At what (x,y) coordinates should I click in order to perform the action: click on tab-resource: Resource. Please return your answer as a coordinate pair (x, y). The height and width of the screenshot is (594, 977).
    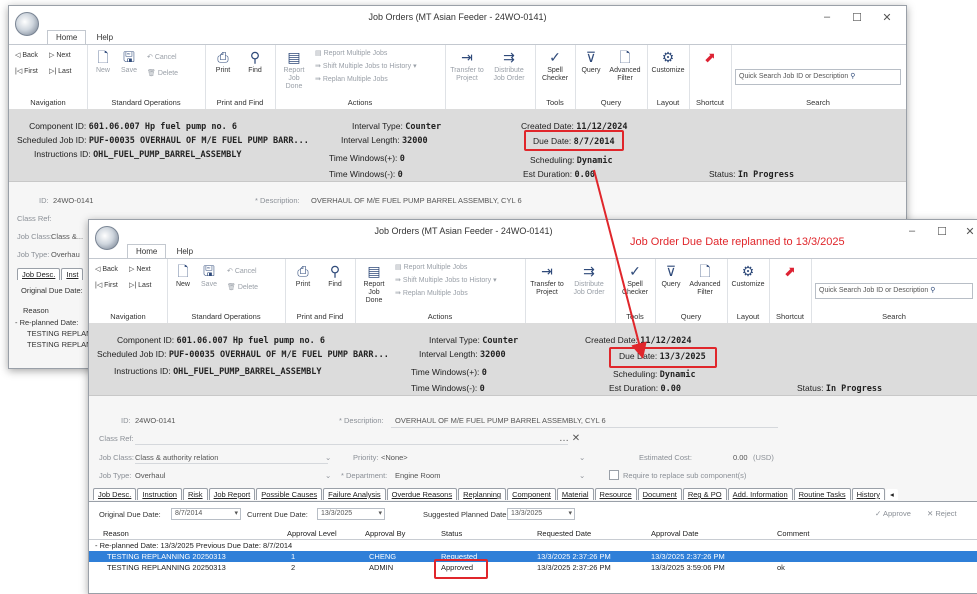
    Looking at the image, I should click on (615, 494).